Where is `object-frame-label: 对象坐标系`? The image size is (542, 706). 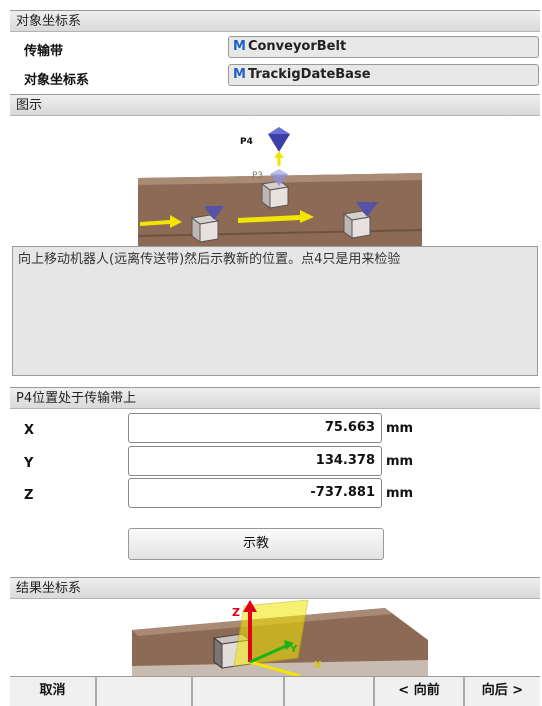 object-frame-label: 对象坐标系 is located at coordinates (57, 80).